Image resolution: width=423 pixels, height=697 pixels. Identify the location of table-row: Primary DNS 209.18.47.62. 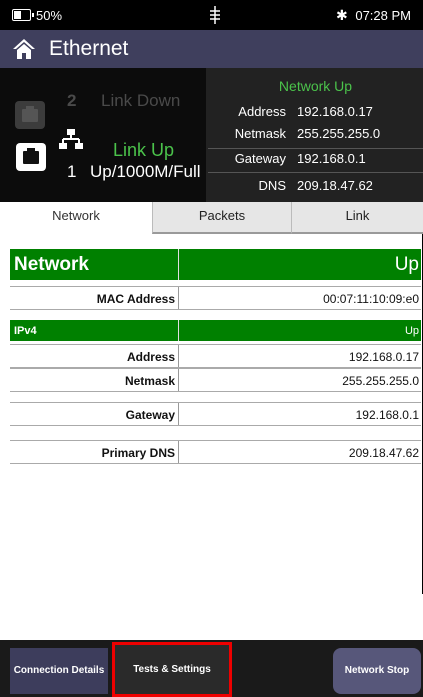
(215, 452).